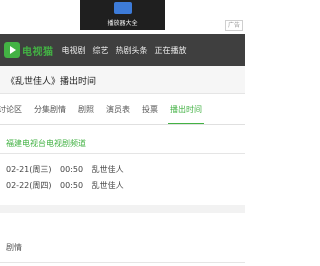  Describe the element at coordinates (123, 8) in the screenshot. I see `player-app-icon` at that location.